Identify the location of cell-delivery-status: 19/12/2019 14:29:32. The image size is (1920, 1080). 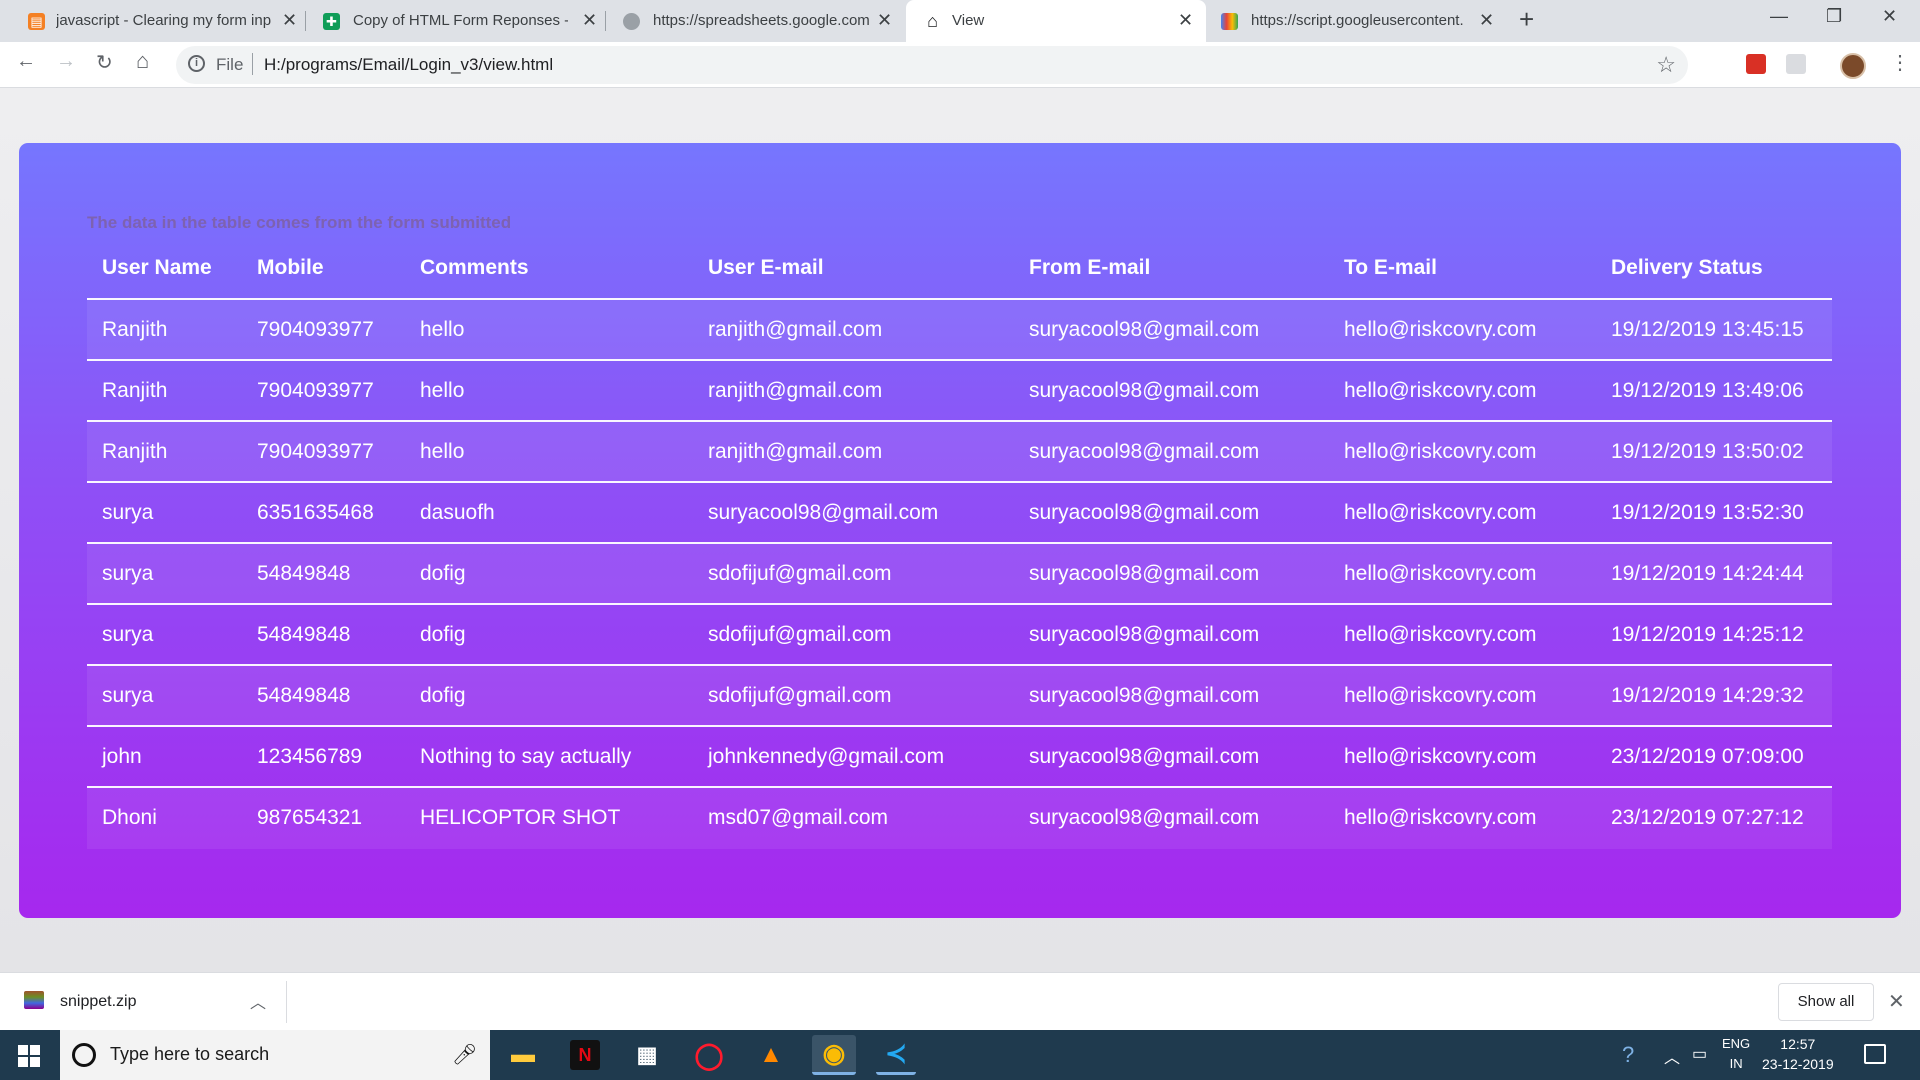
(1707, 695).